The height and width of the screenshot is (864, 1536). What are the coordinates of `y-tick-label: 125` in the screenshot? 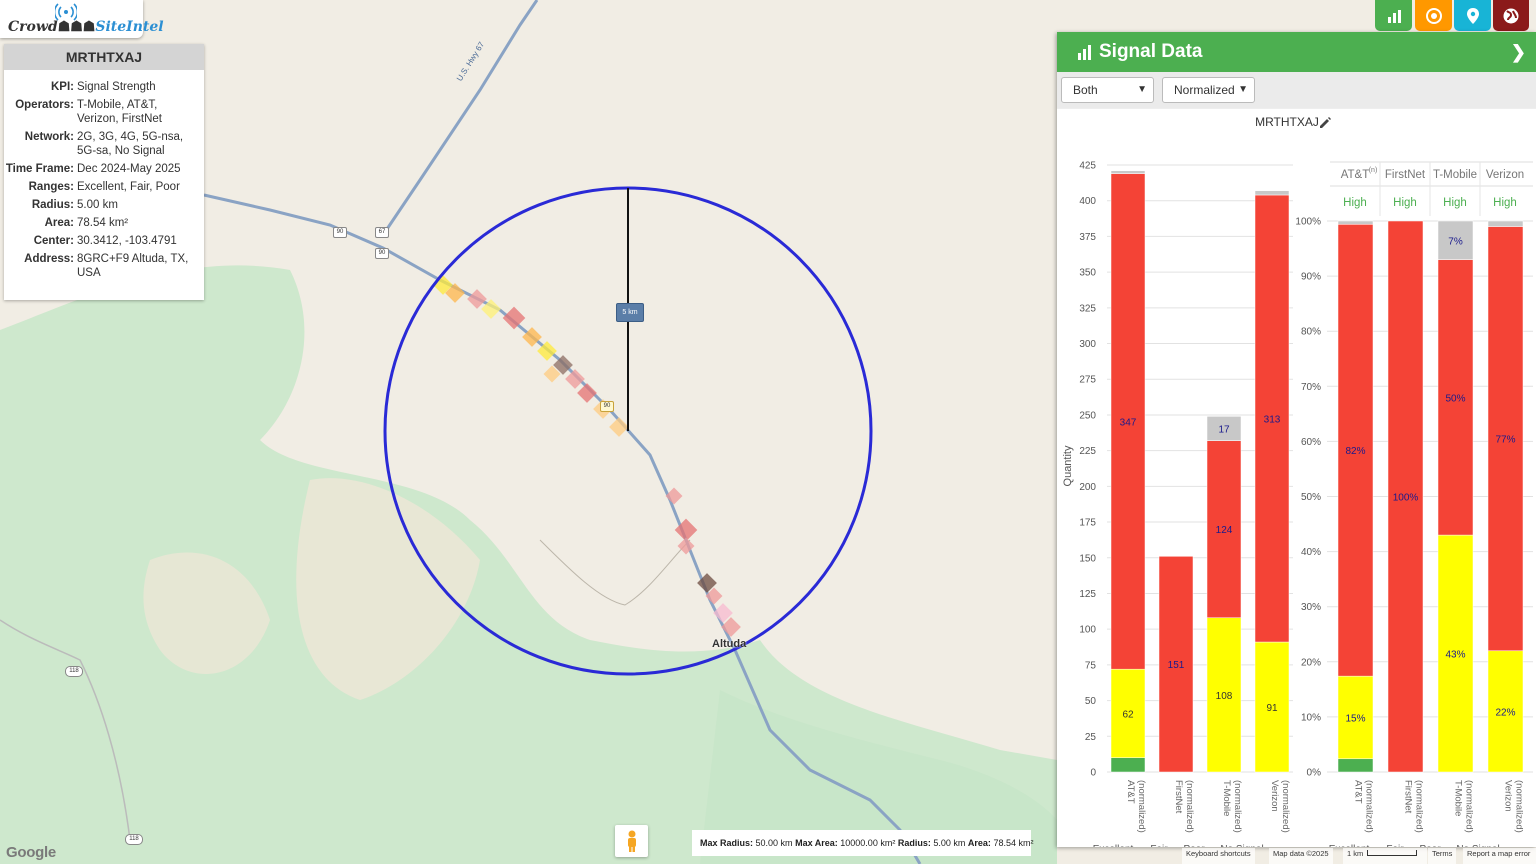 It's located at (1087, 594).